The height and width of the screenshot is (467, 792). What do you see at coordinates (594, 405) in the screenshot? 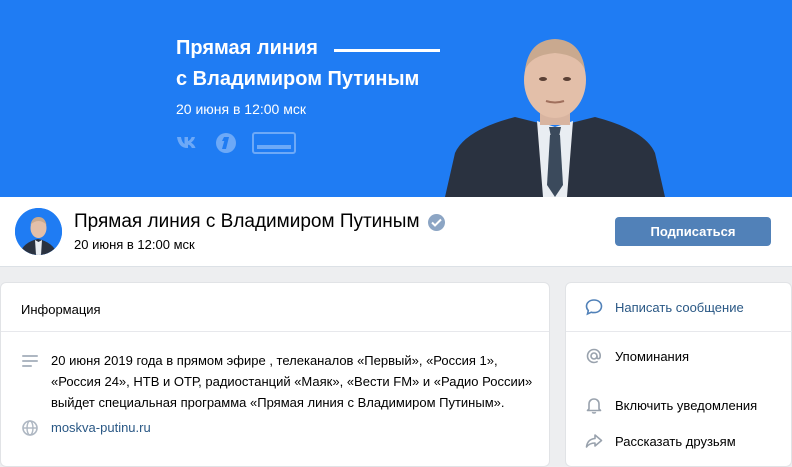
I see `bell-icon` at bounding box center [594, 405].